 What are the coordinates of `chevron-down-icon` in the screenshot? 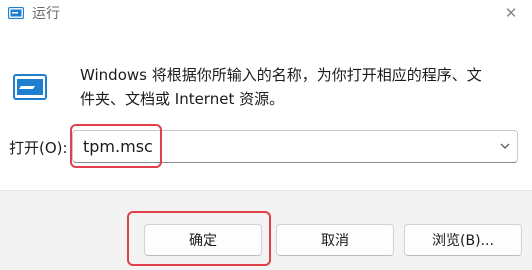 It's located at (505, 146).